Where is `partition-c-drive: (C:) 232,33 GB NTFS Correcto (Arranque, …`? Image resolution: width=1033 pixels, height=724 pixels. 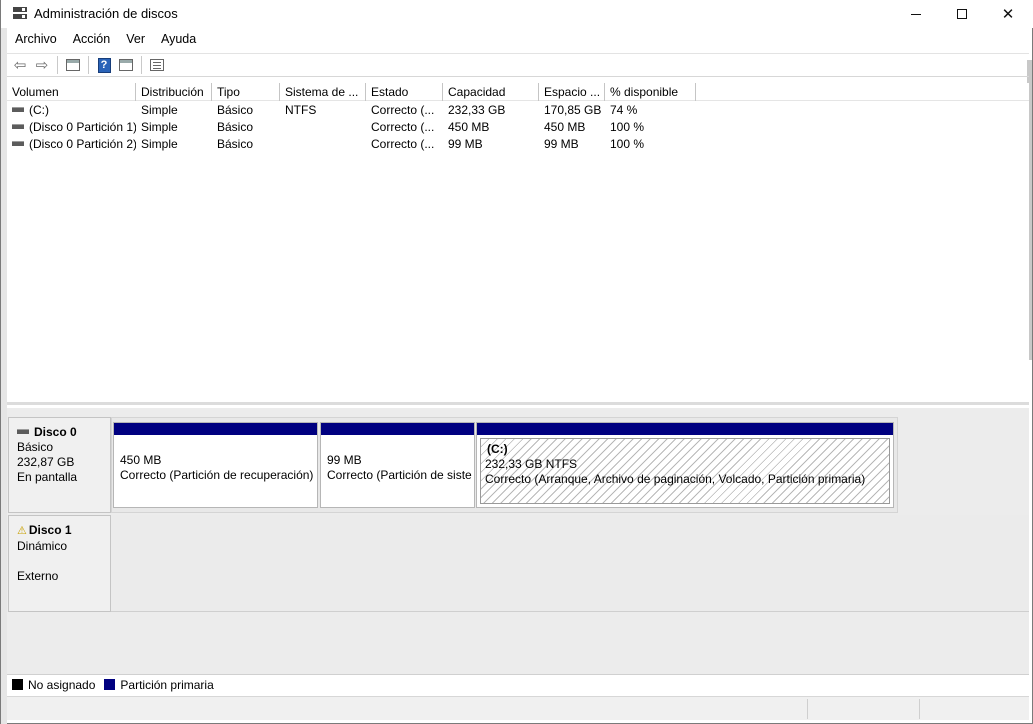 partition-c-drive: (C:) 232,33 GB NTFS Correcto (Arranque, … is located at coordinates (685, 465).